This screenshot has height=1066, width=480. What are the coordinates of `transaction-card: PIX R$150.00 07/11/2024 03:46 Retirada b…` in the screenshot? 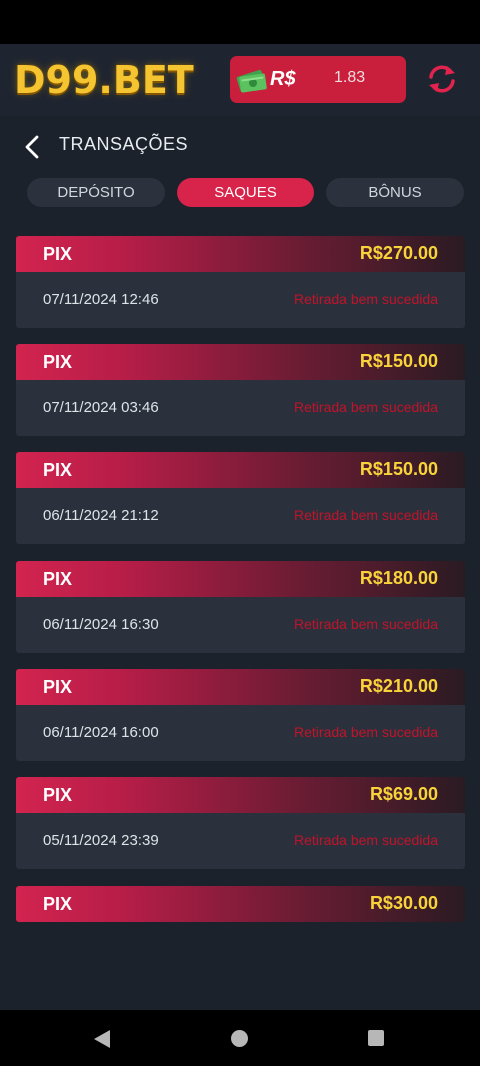 It's located at (240, 390).